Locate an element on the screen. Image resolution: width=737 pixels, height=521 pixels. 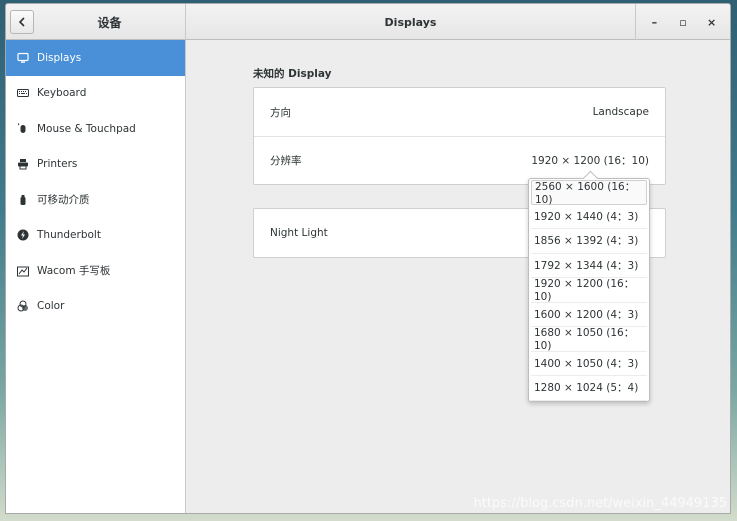
close-button: × is located at coordinates (712, 22).